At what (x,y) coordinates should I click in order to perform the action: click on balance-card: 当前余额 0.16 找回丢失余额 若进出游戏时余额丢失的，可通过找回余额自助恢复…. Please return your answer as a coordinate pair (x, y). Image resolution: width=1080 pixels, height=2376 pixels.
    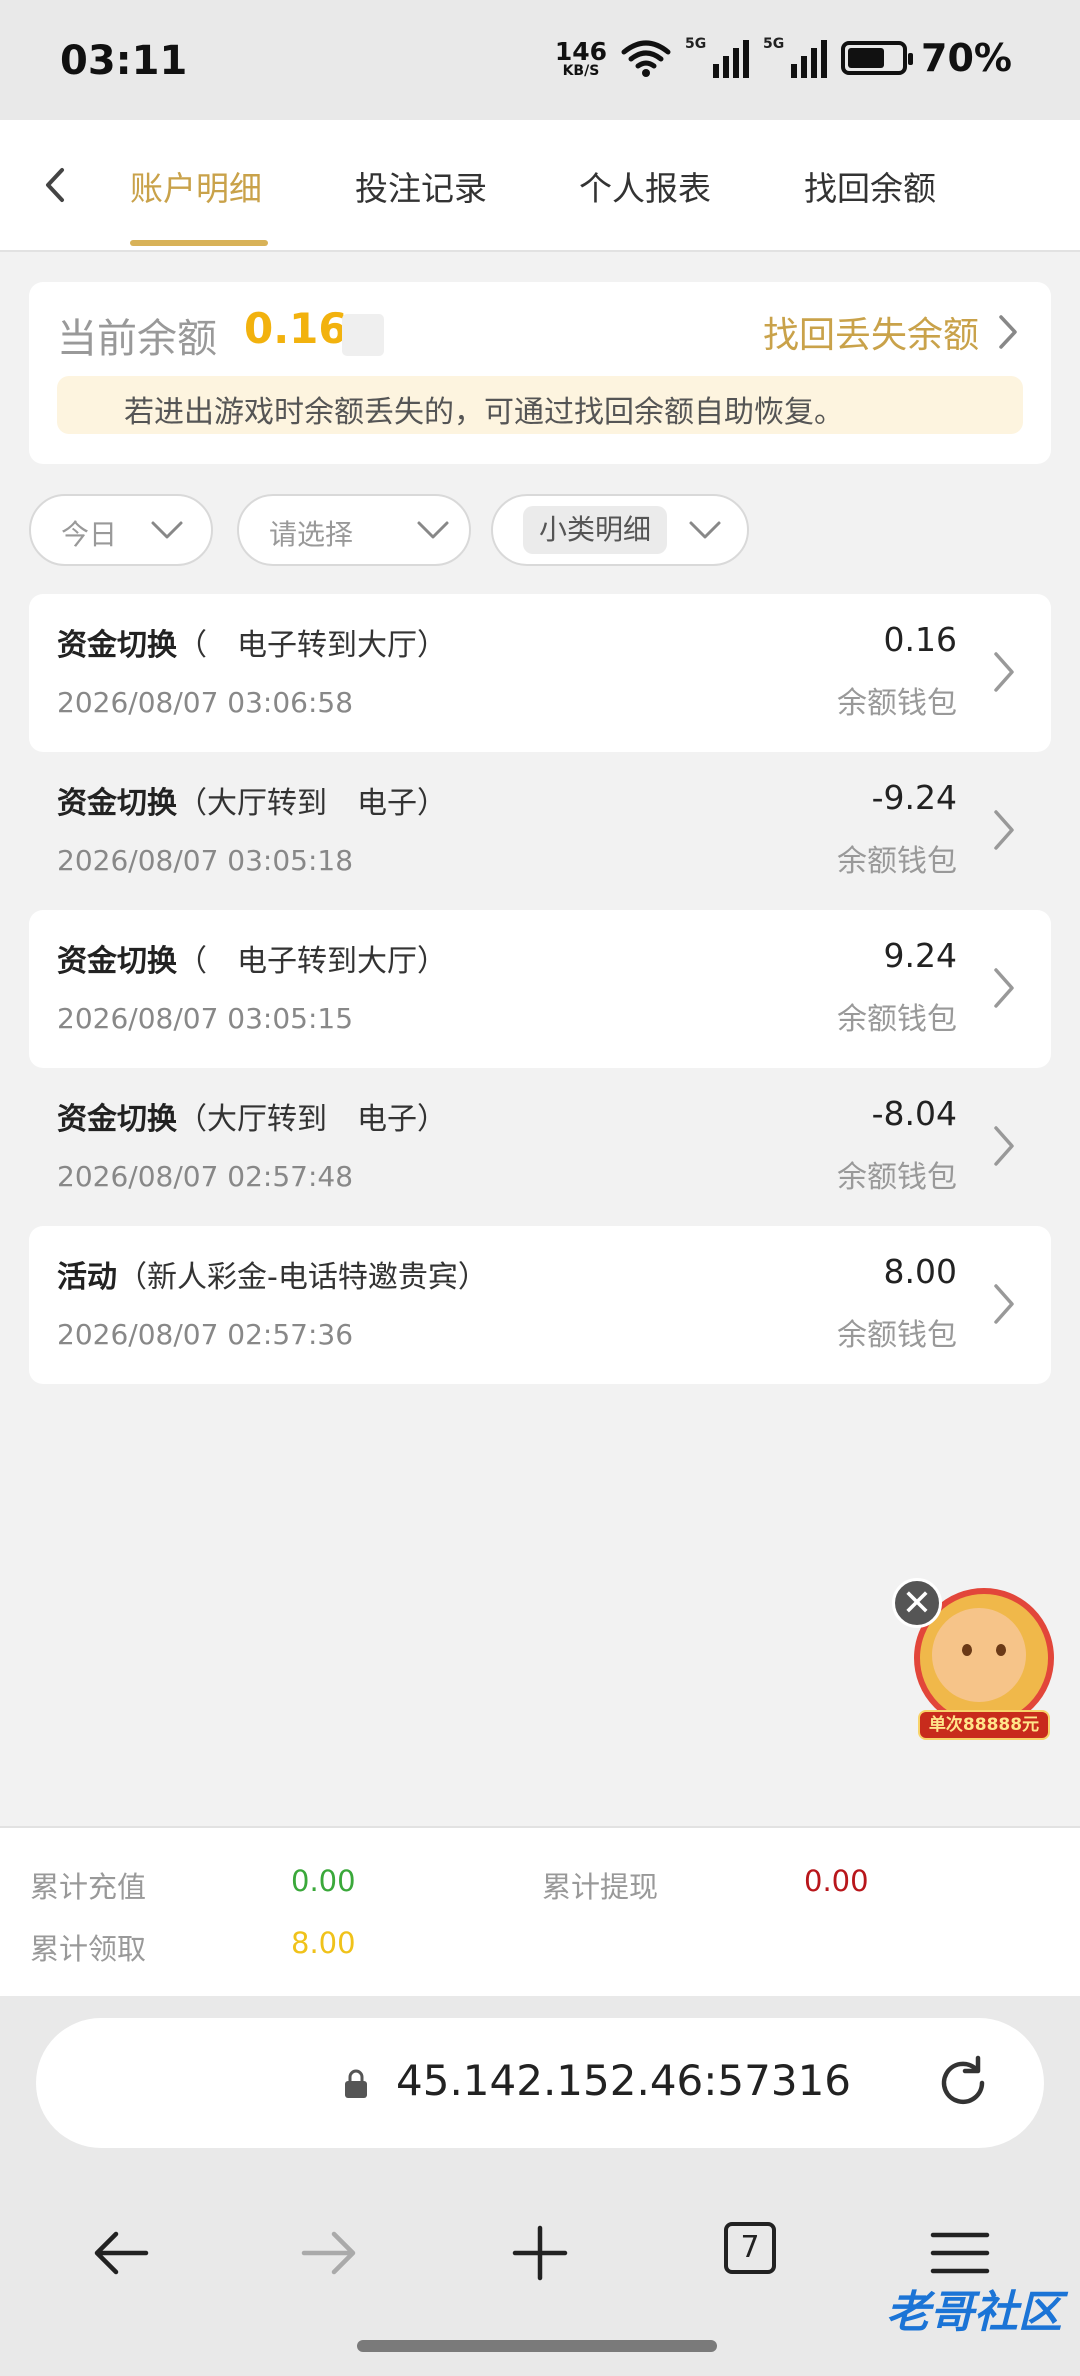
    Looking at the image, I should click on (540, 373).